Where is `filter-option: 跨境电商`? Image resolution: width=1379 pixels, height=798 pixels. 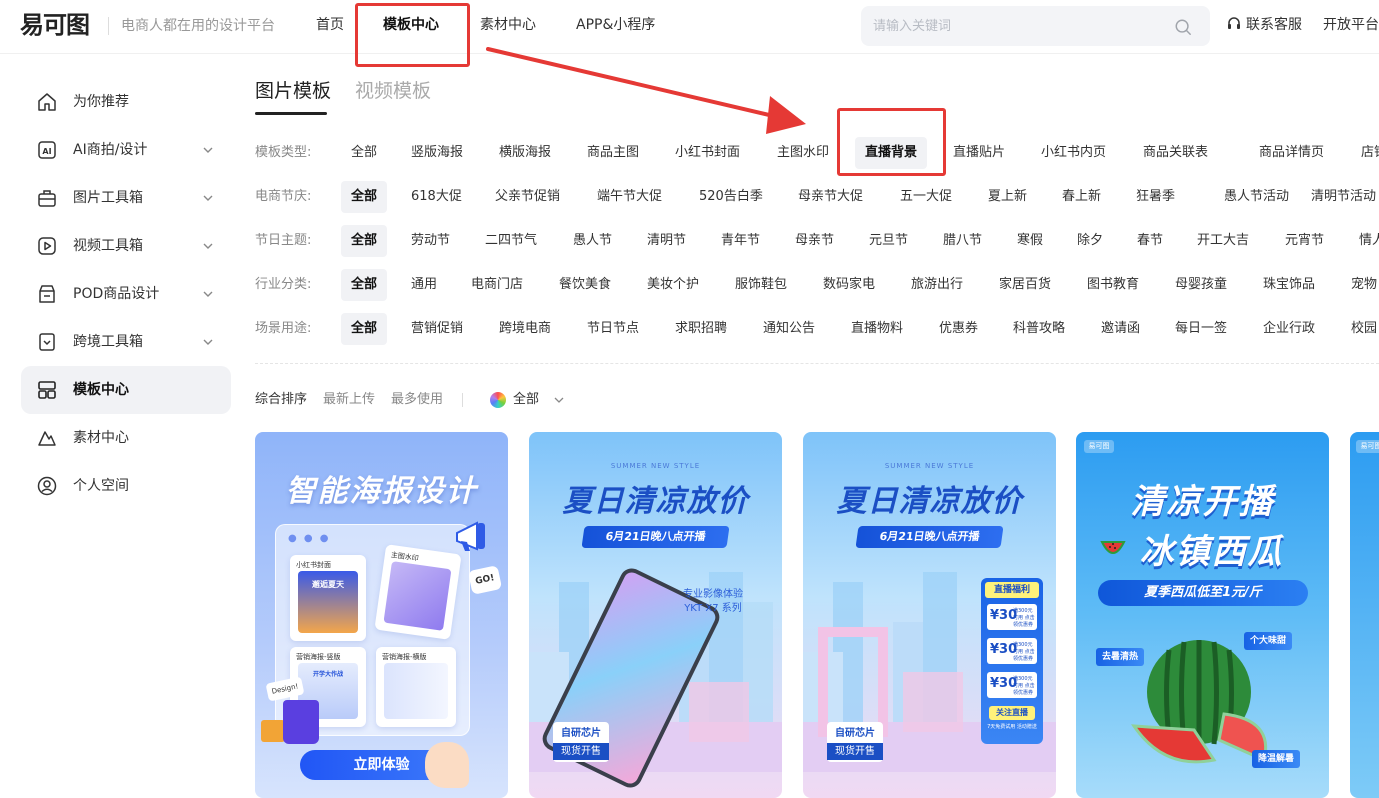
filter-option: 跨境电商 is located at coordinates (525, 329).